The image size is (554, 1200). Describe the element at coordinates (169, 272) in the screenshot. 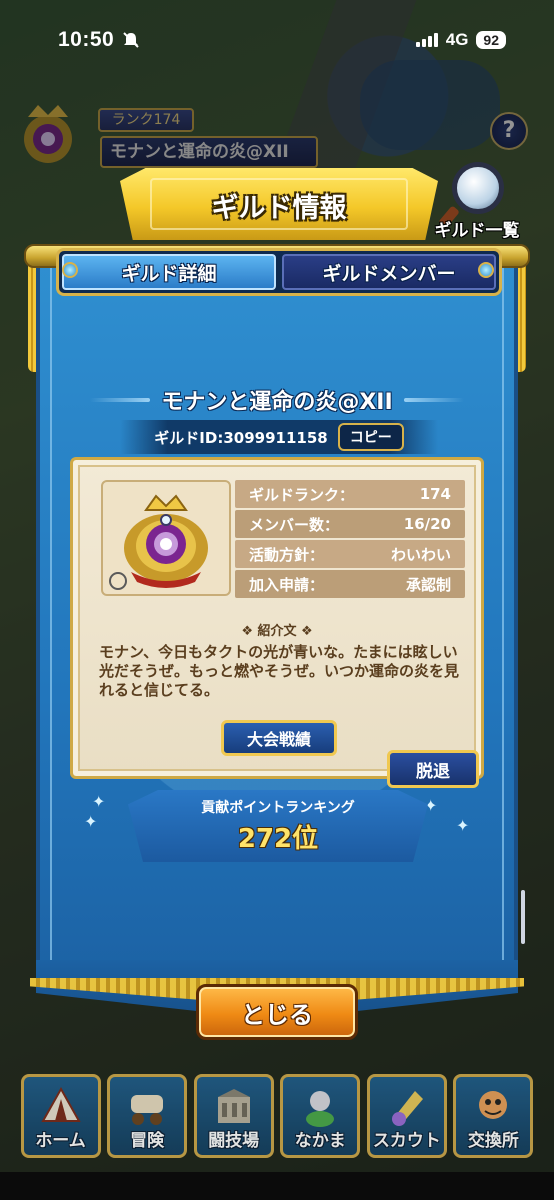

I see `tab-guild-details: ギルド詳細` at that location.